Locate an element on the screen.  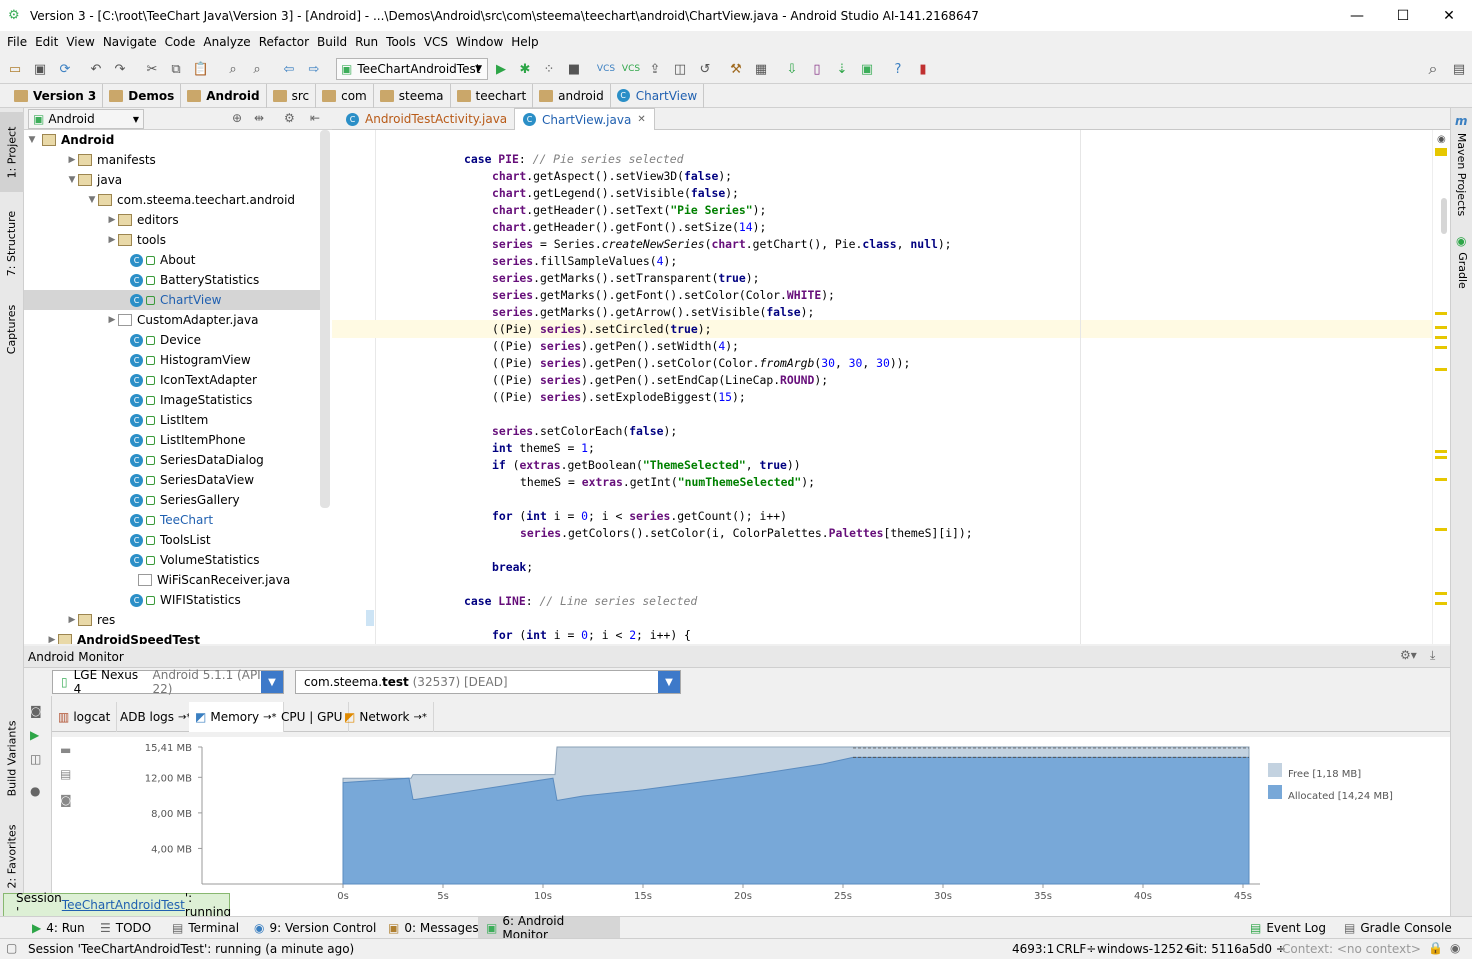
collapse-all-icon: ⇹ is located at coordinates (259, 118).